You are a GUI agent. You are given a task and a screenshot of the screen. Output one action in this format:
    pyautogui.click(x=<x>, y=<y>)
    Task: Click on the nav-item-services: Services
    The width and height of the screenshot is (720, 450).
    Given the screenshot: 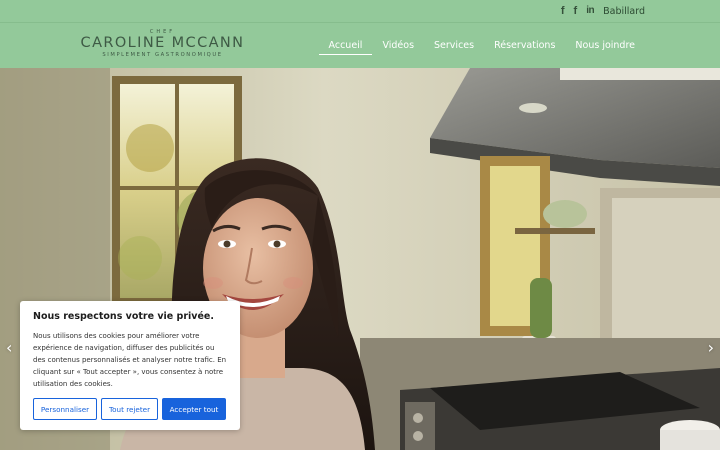 What is the action you would take?
    pyautogui.click(x=454, y=45)
    